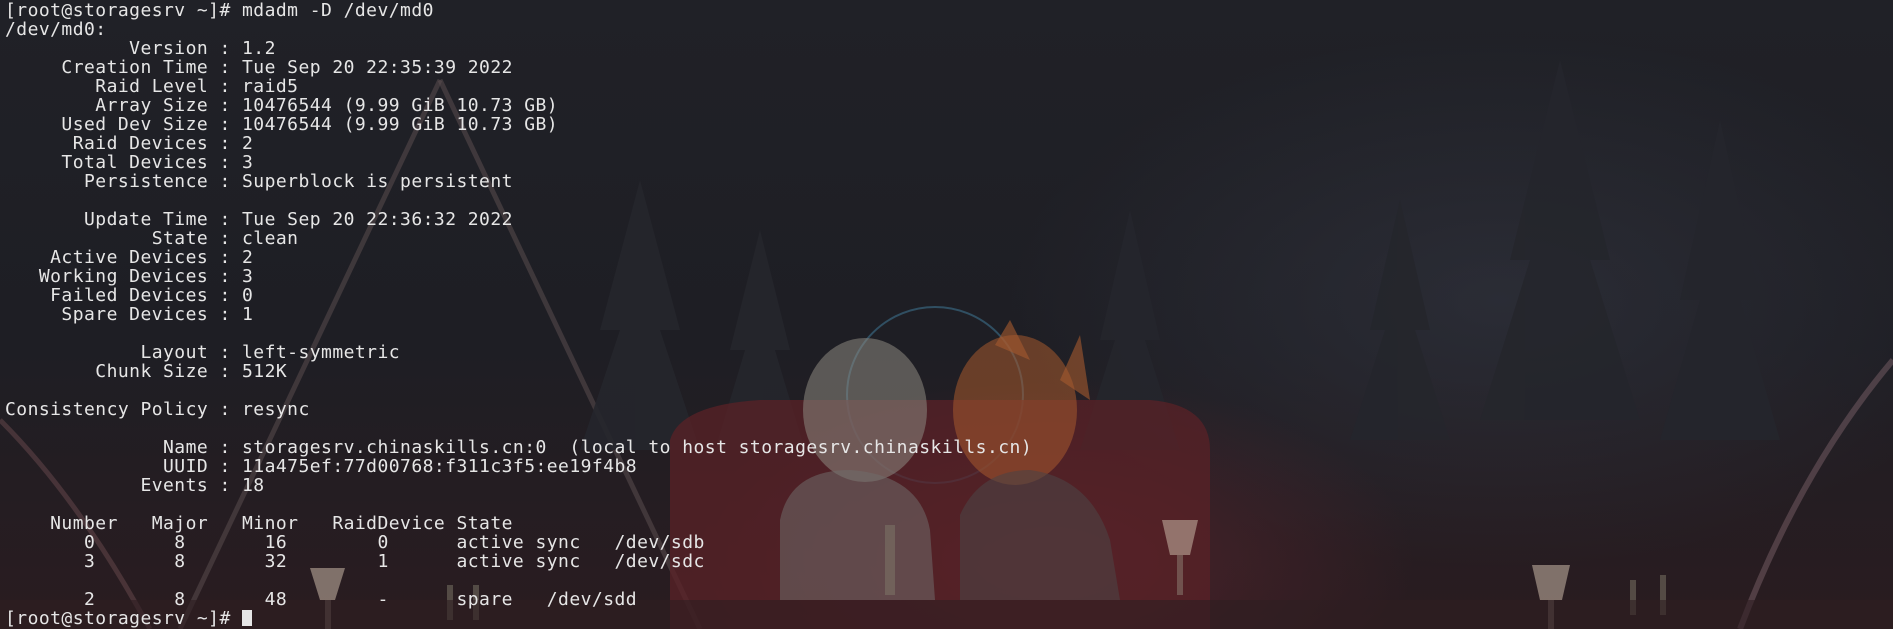  What do you see at coordinates (152, 238) in the screenshot?
I see `terminal-line: State : clean` at bounding box center [152, 238].